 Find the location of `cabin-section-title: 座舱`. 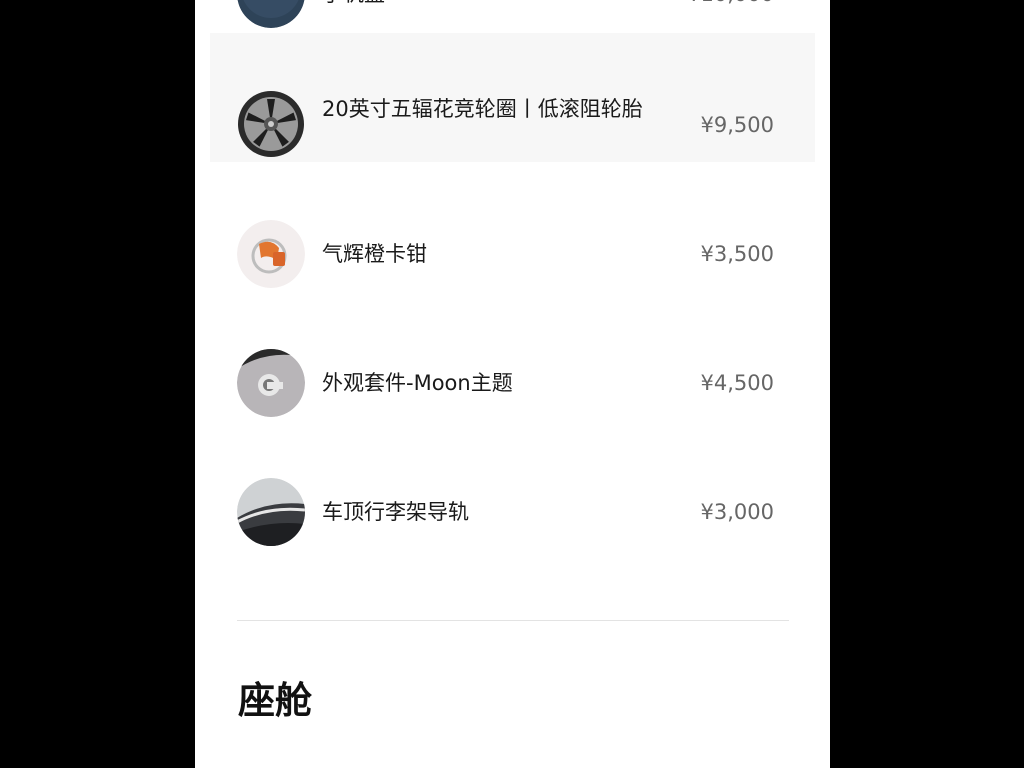

cabin-section-title: 座舱 is located at coordinates (275, 700).